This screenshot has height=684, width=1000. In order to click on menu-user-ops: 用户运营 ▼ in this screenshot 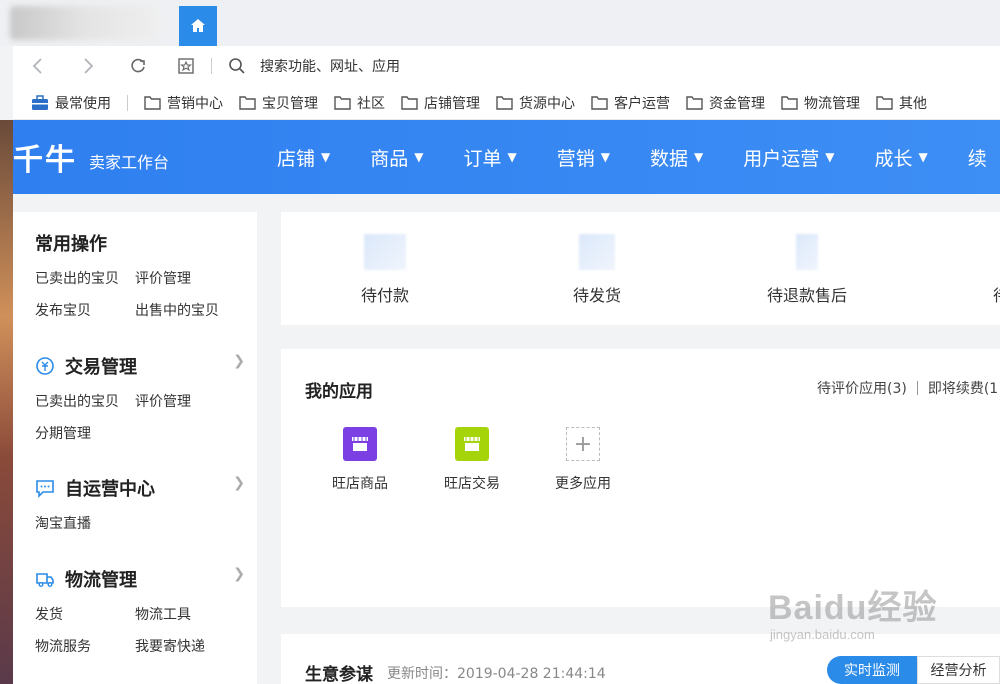, I will do `click(788, 157)`.